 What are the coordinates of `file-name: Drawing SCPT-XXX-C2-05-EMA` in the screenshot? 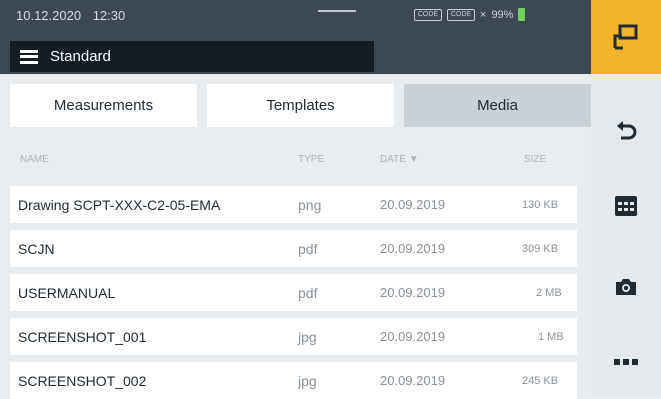 It's located at (119, 205).